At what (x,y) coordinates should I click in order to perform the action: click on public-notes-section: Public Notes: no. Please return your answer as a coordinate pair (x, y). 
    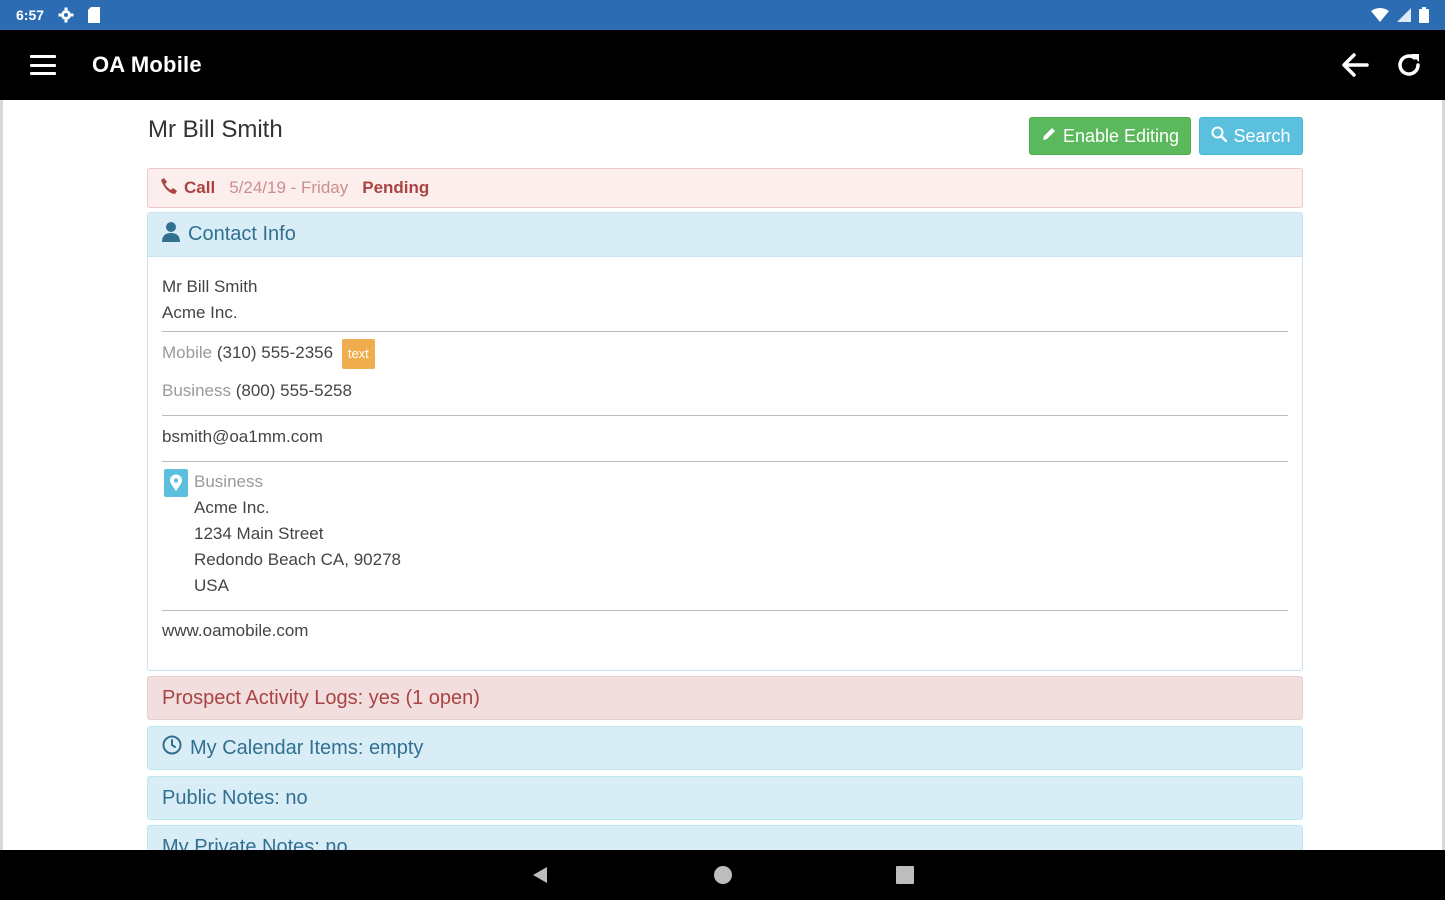
    Looking at the image, I should click on (725, 798).